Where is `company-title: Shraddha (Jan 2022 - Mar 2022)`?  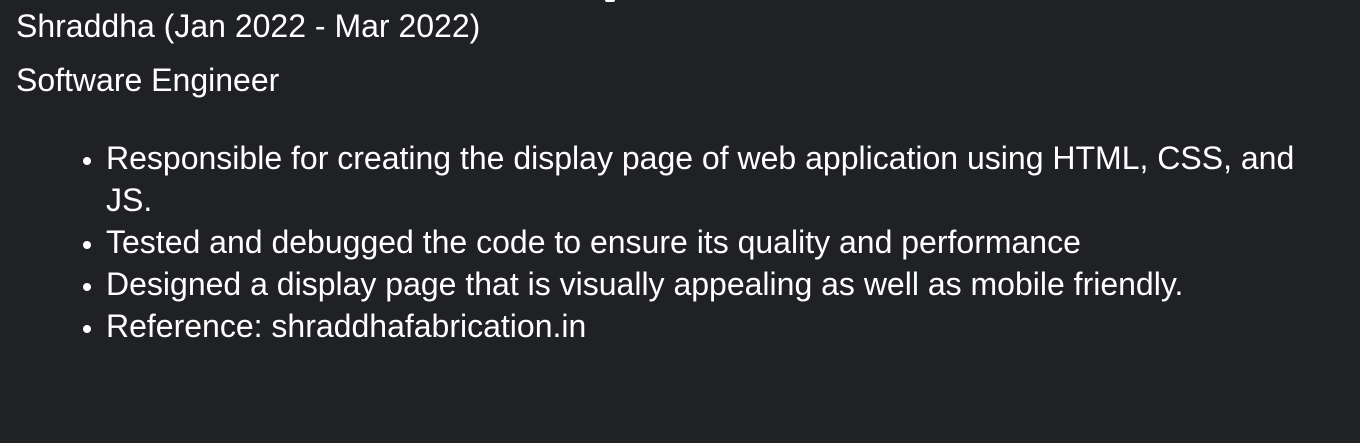 company-title: Shraddha (Jan 2022 - Mar 2022) is located at coordinates (248, 26).